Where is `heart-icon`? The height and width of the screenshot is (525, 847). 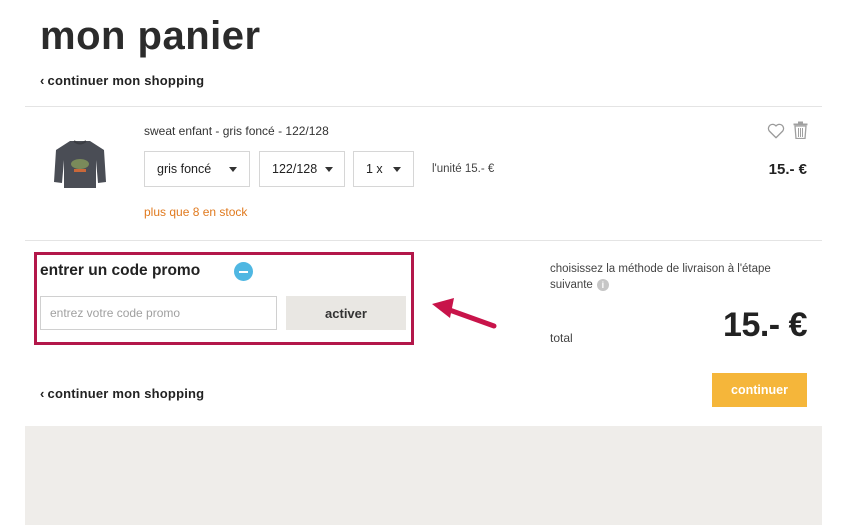 heart-icon is located at coordinates (776, 131).